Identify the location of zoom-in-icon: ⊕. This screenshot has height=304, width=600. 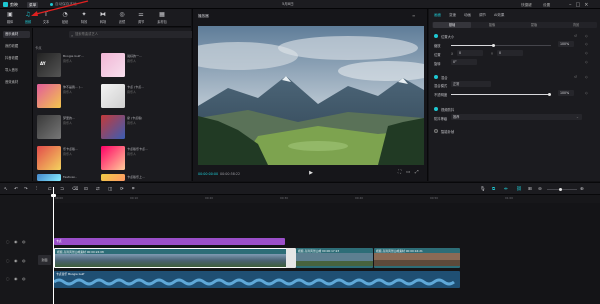
(582, 189).